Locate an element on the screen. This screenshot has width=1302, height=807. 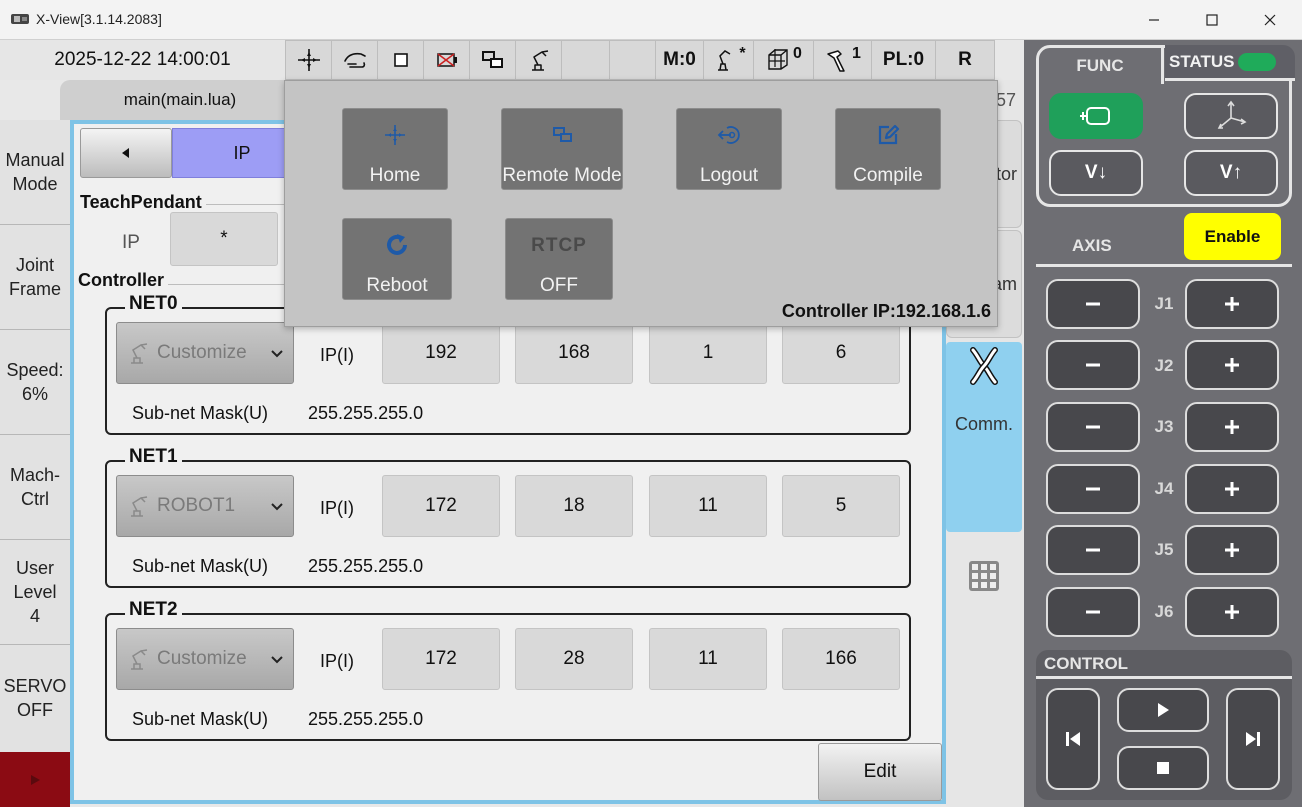
sidebar-item-servo: SERVO OFF is located at coordinates (35, 697).